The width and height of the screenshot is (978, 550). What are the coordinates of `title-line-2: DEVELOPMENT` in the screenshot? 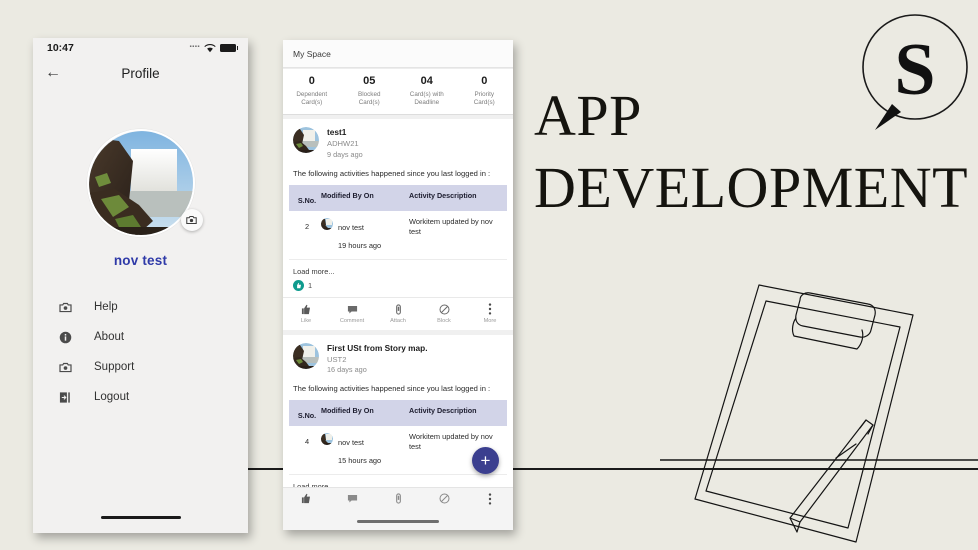 It's located at (751, 187).